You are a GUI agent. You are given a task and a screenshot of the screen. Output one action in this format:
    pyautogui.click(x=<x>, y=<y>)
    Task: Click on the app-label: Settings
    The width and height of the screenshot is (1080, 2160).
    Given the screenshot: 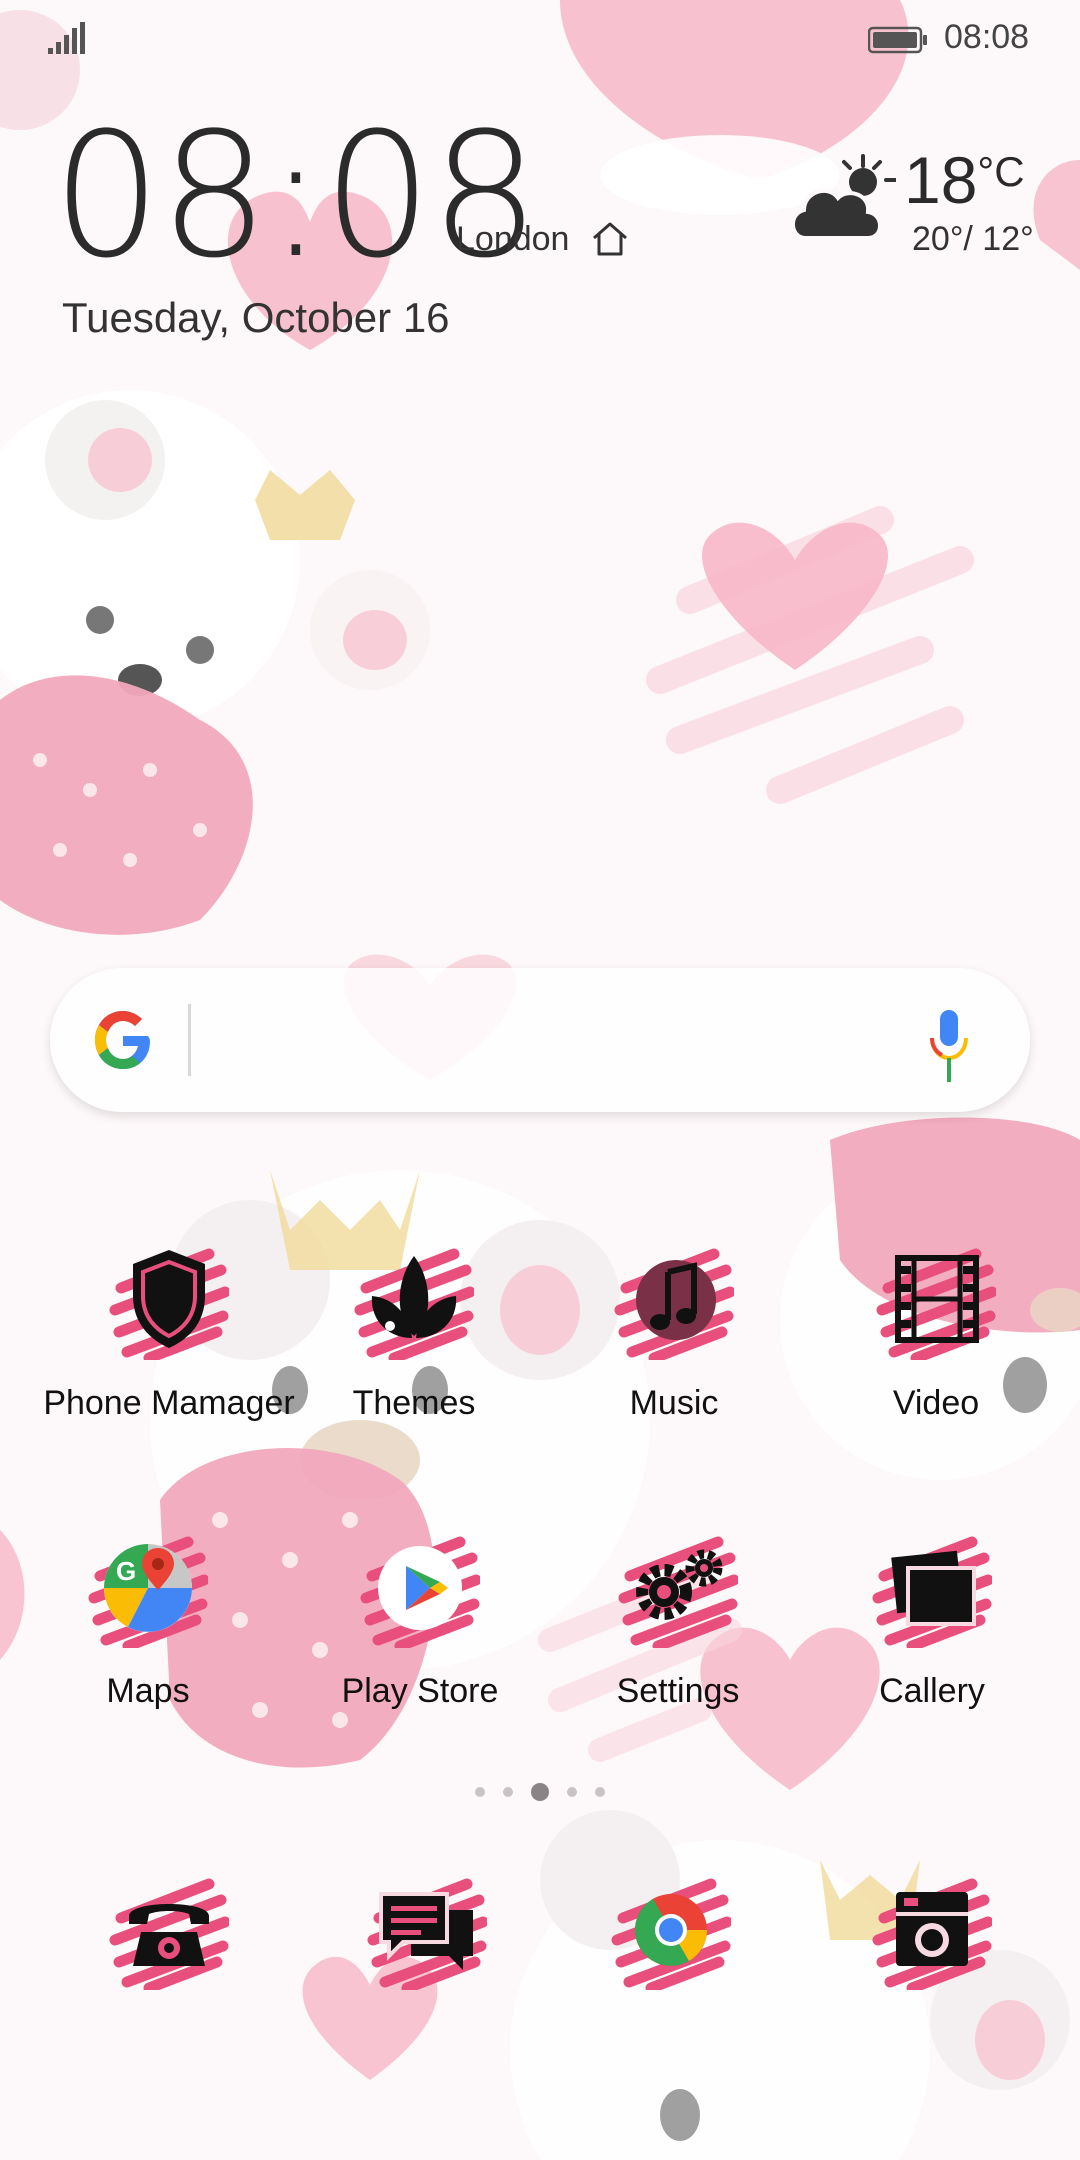 What is the action you would take?
    pyautogui.click(x=678, y=1691)
    